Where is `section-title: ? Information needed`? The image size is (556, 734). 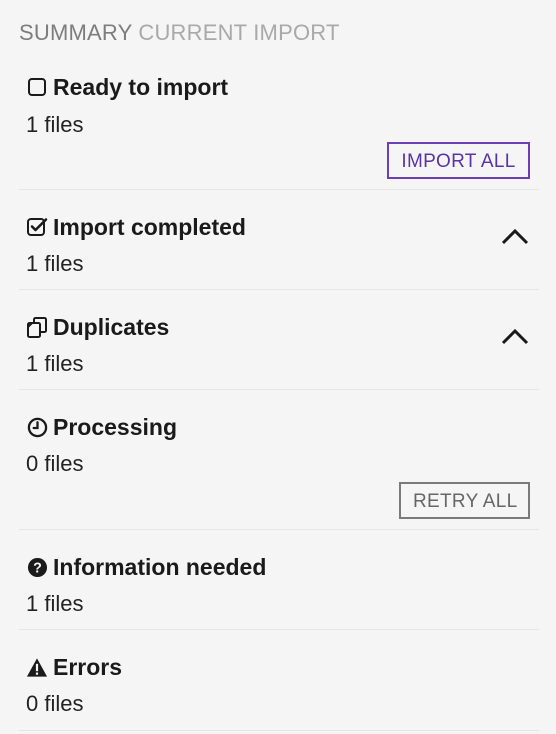
section-title: ? Information needed is located at coordinates (146, 567).